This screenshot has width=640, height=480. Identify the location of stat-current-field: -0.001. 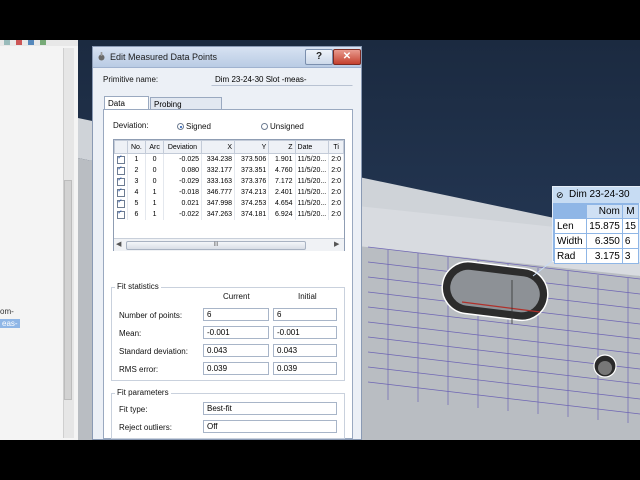
(236, 332).